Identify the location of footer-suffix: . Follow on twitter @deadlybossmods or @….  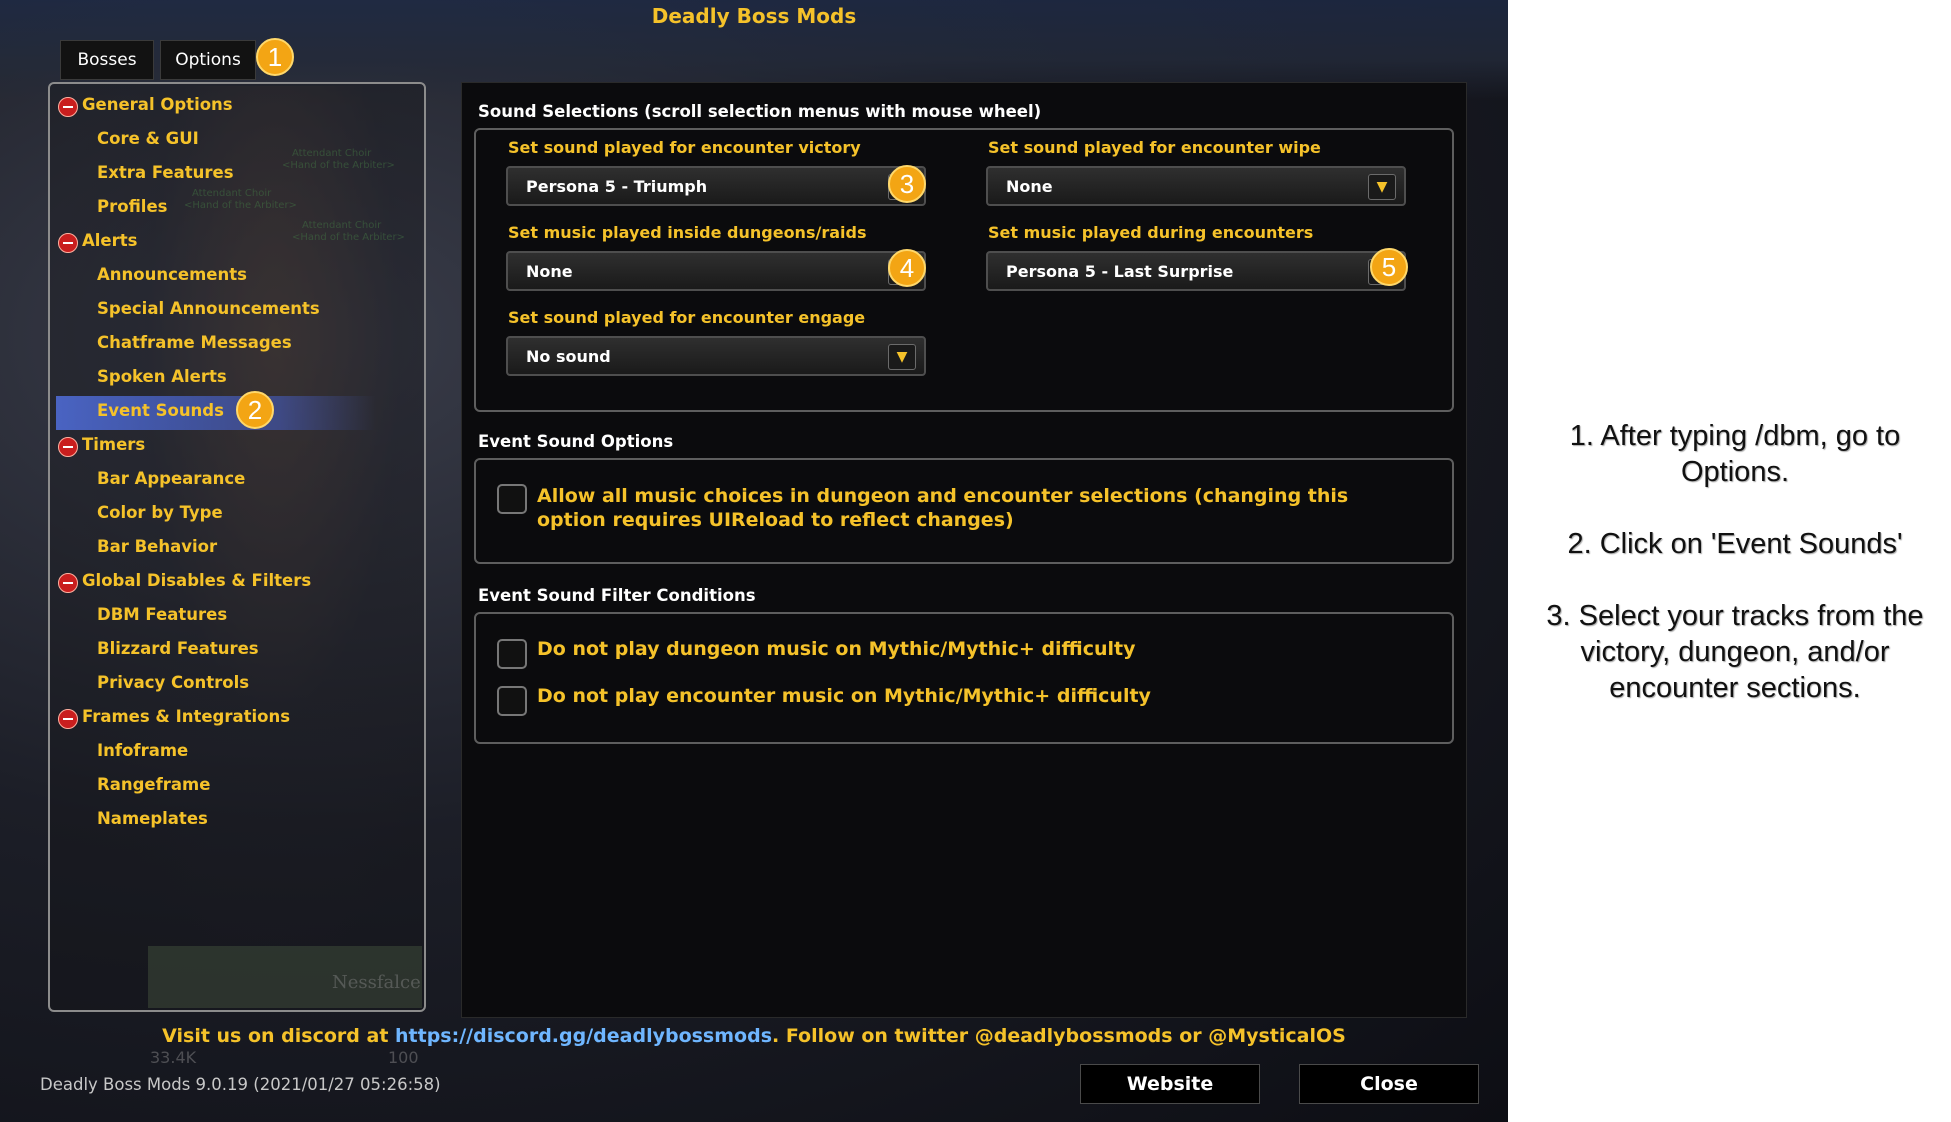
(1059, 1036).